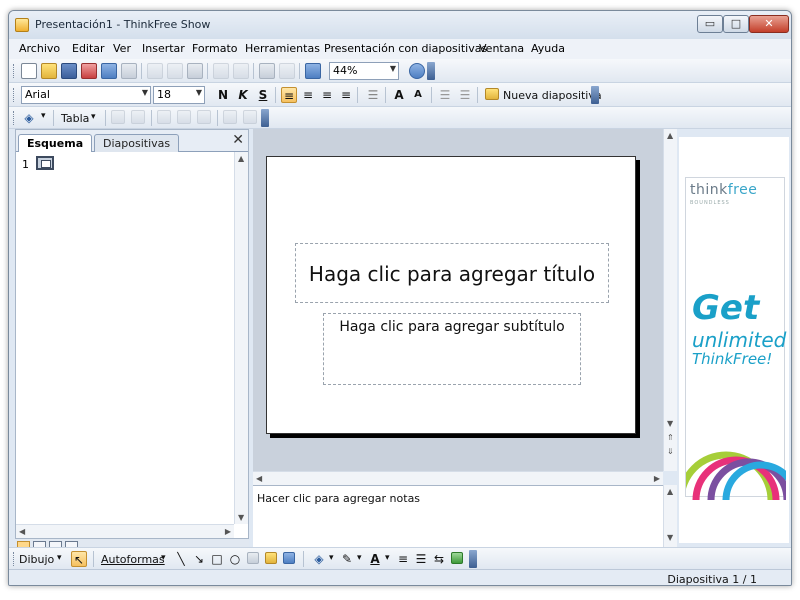 Image resolution: width=800 pixels, height=600 pixels. Describe the element at coordinates (184, 117) in the screenshot. I see `delete-column-icon` at that location.